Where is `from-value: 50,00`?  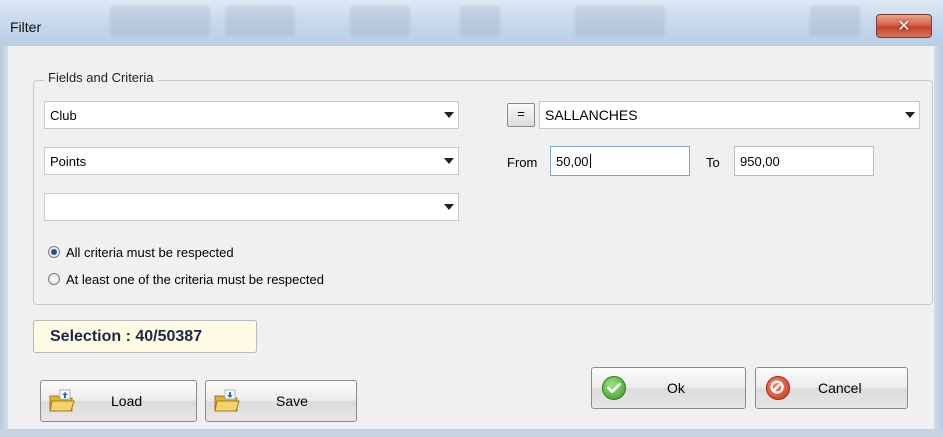
from-value: 50,00 is located at coordinates (572, 161).